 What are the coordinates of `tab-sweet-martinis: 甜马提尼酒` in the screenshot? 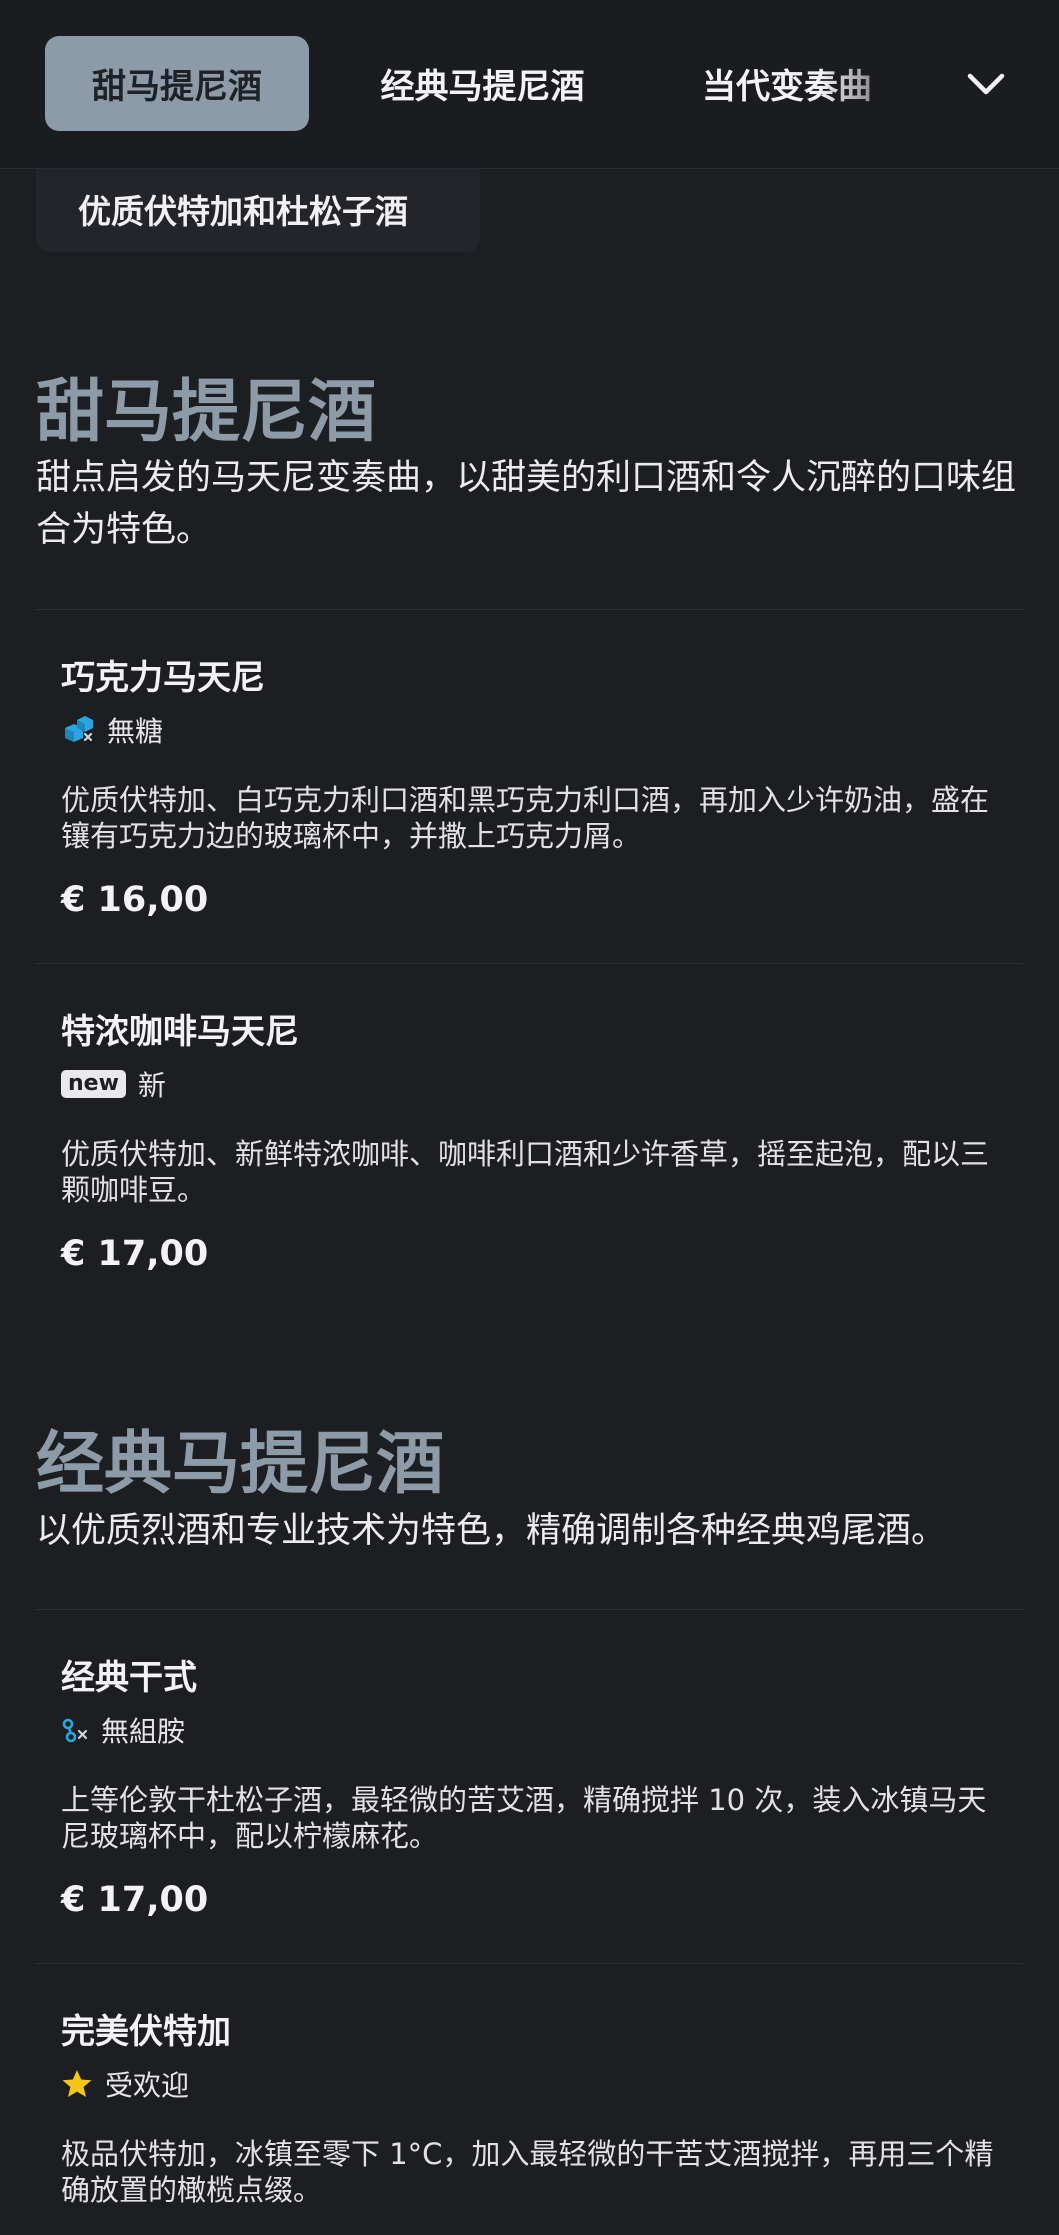 It's located at (177, 83).